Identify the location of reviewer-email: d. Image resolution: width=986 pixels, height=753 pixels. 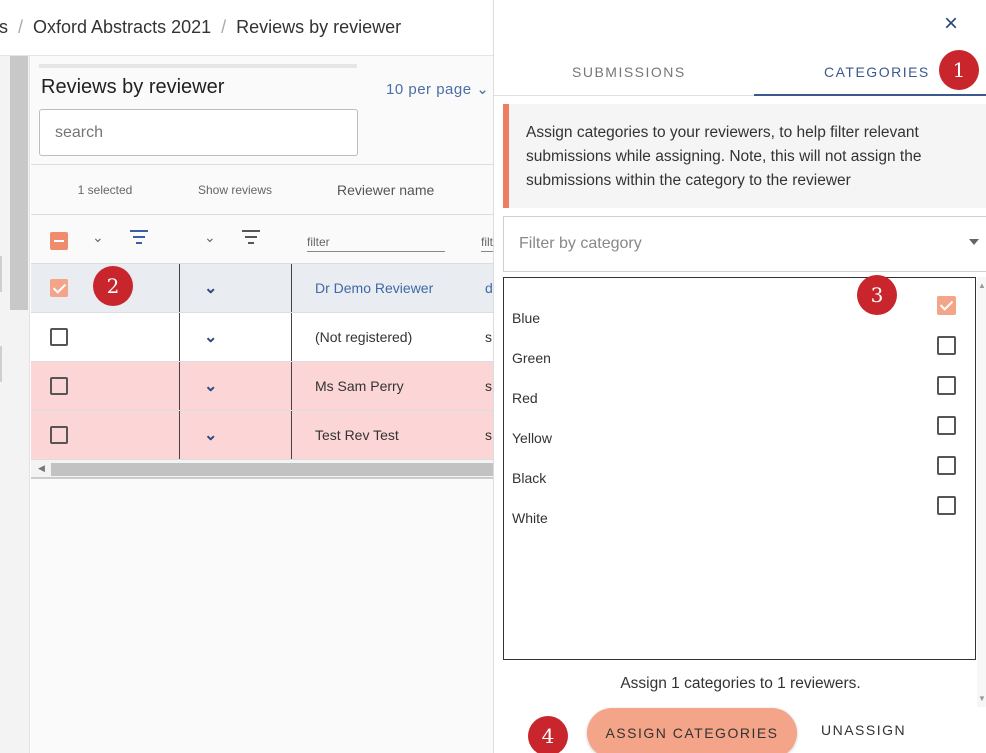
(489, 288).